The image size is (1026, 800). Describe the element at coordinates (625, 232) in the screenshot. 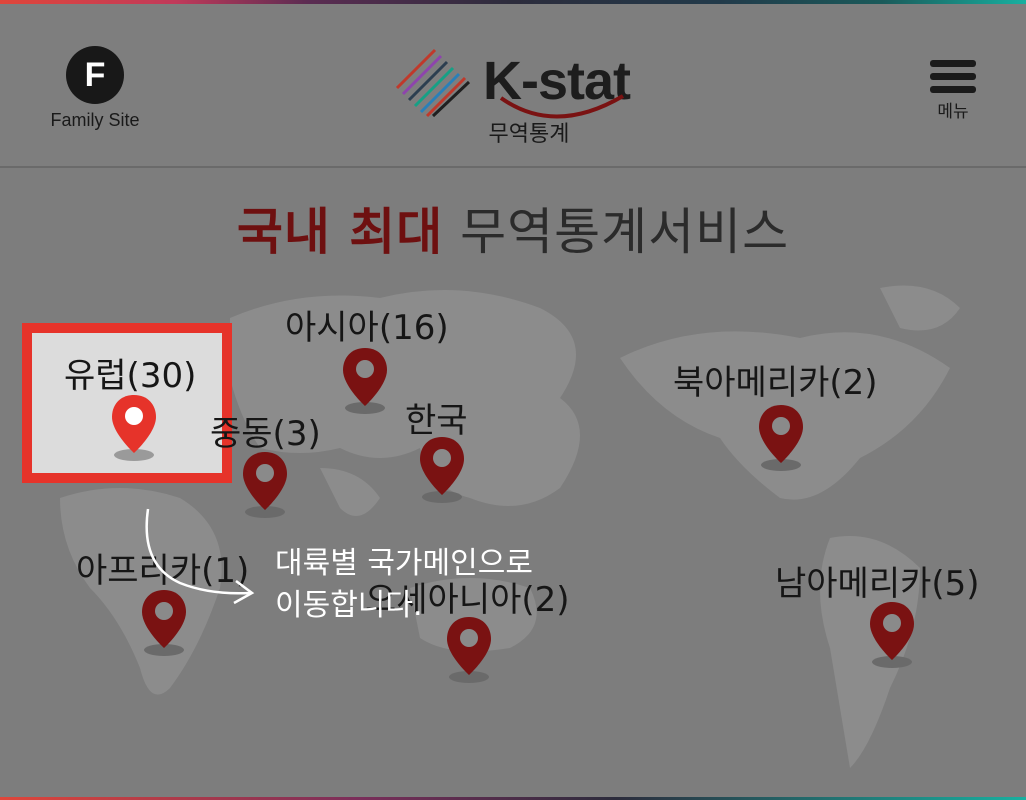

I see `title-rest: 무역통계서비스` at that location.